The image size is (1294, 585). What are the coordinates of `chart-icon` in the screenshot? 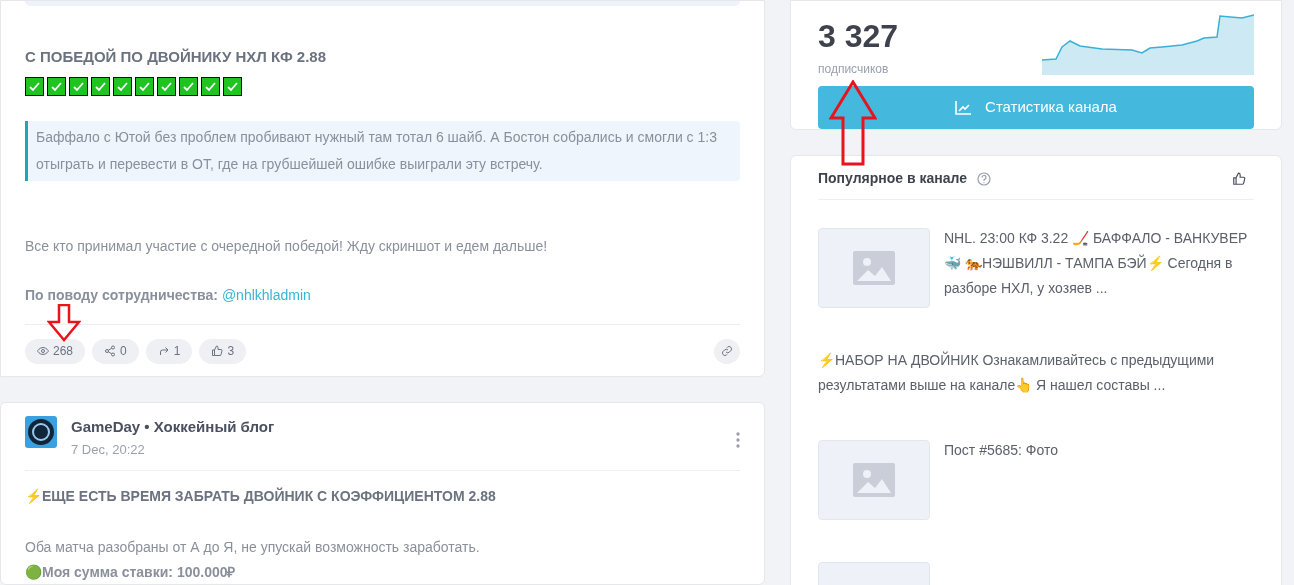 It's located at (963, 107).